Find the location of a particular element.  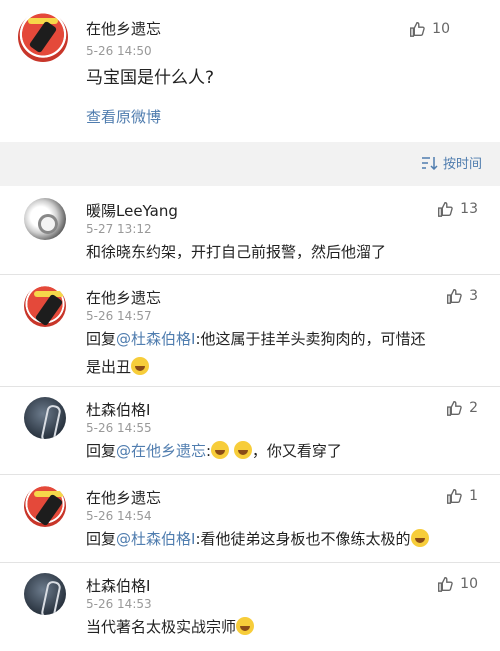

like-count: 3 is located at coordinates (473, 296).